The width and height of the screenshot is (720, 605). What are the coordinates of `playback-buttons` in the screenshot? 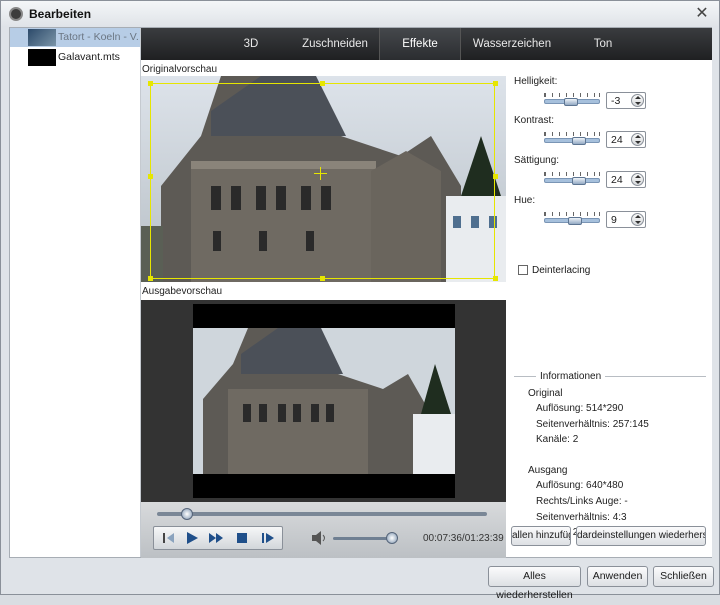 It's located at (218, 538).